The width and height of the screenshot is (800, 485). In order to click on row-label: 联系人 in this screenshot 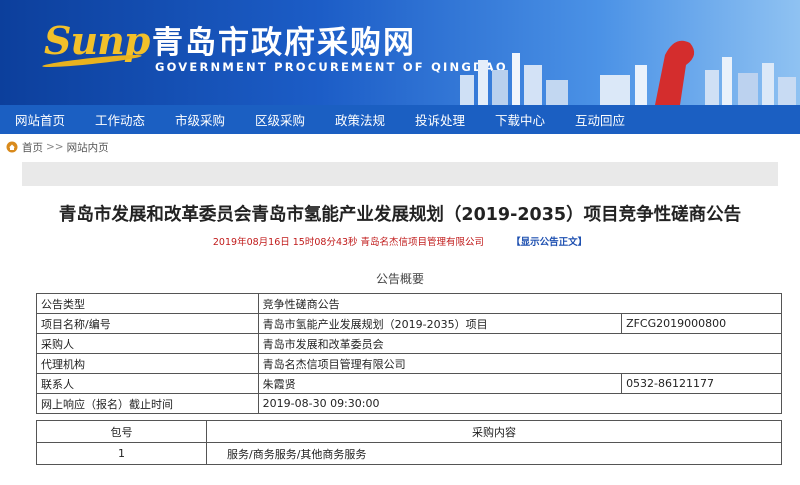, I will do `click(147, 383)`.